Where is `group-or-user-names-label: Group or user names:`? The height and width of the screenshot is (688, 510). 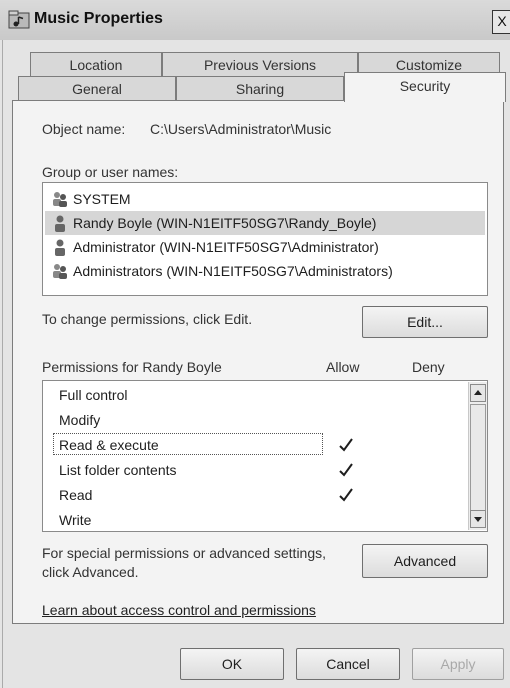
group-or-user-names-label: Group or user names: is located at coordinates (110, 172).